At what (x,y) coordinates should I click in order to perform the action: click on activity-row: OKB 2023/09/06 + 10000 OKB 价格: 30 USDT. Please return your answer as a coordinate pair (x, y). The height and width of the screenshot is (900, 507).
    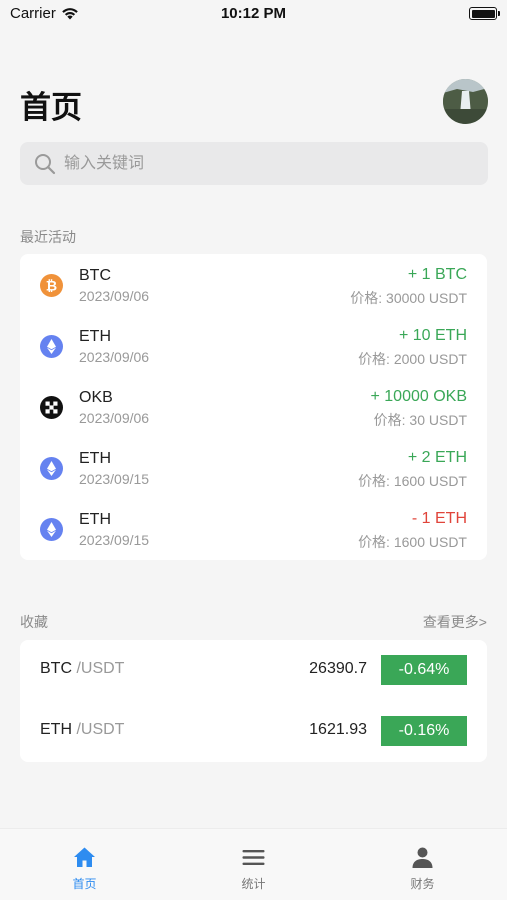
    Looking at the image, I should click on (253, 406).